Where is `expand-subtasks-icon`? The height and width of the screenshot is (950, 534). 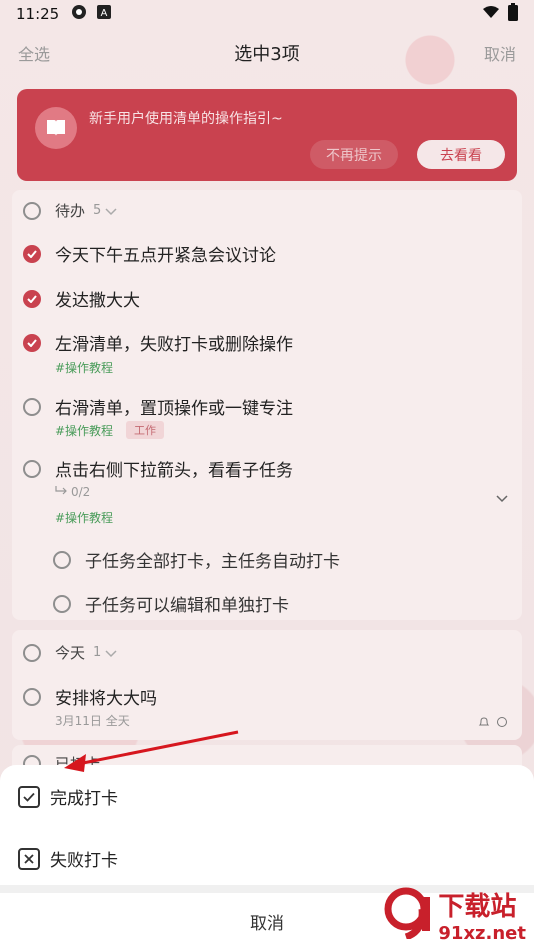 expand-subtasks-icon is located at coordinates (502, 497).